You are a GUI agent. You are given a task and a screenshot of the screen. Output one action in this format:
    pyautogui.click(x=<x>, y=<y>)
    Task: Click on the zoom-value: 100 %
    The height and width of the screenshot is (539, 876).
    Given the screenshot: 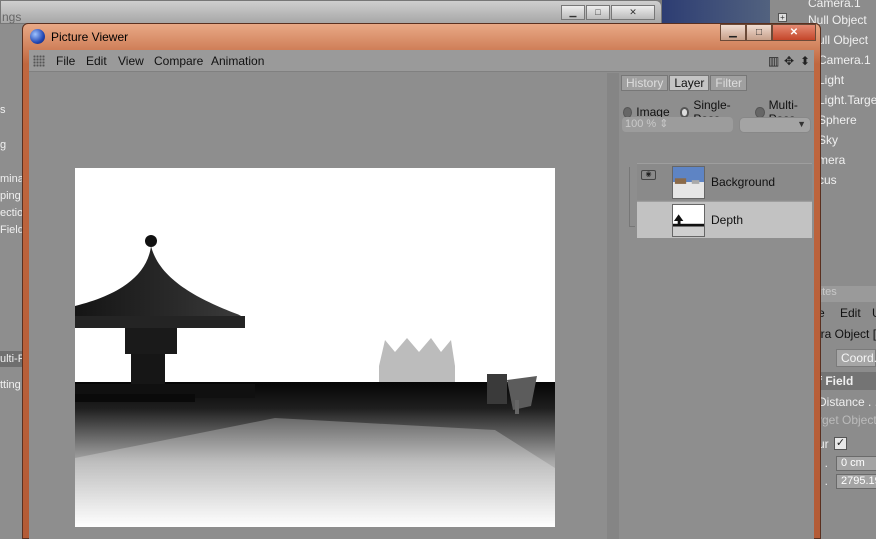 What is the action you would take?
    pyautogui.click(x=641, y=124)
    